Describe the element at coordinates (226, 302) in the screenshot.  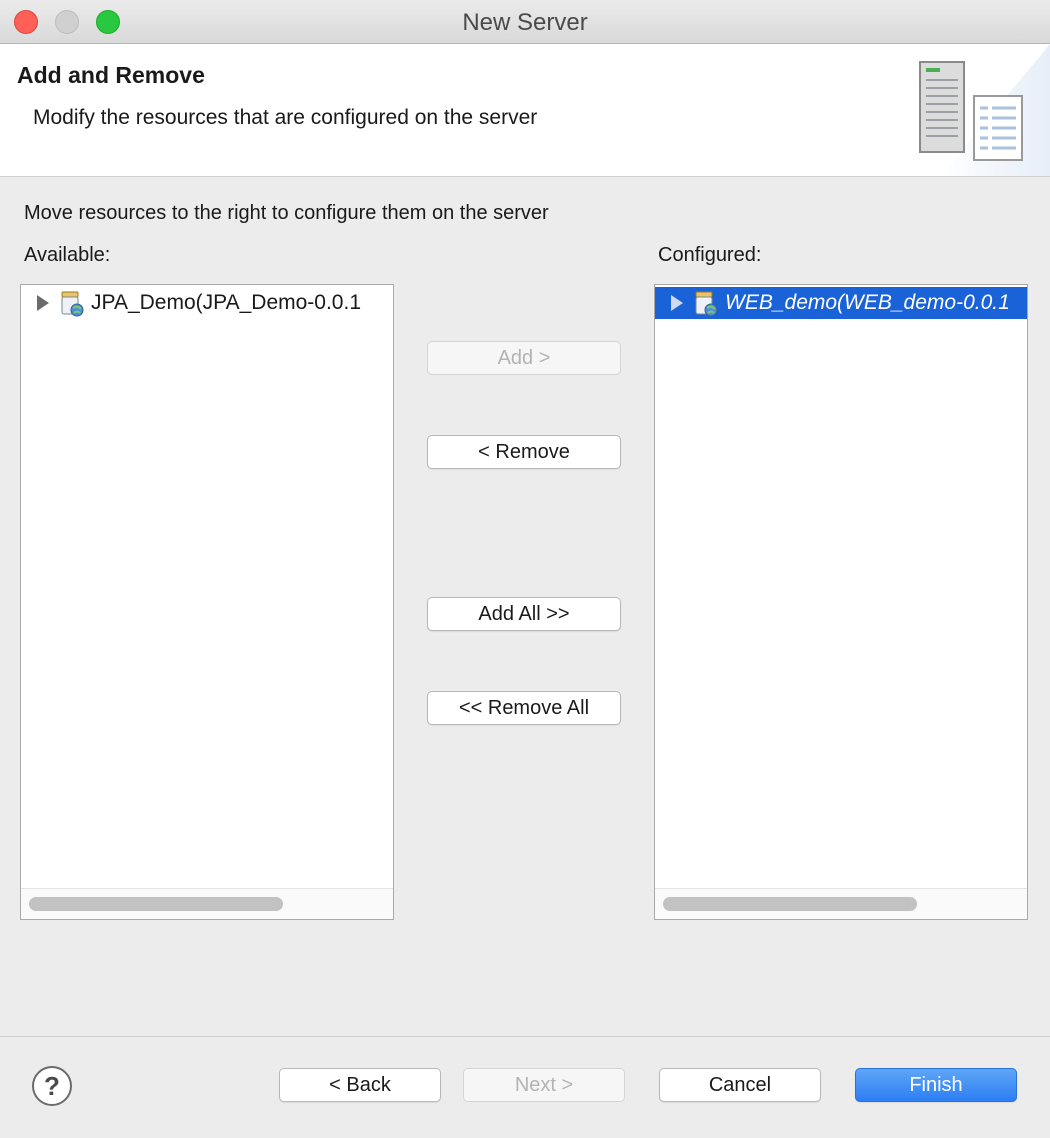
I see `tree-item-label: JPA_Demo(JPA_Demo-0.0.1` at that location.